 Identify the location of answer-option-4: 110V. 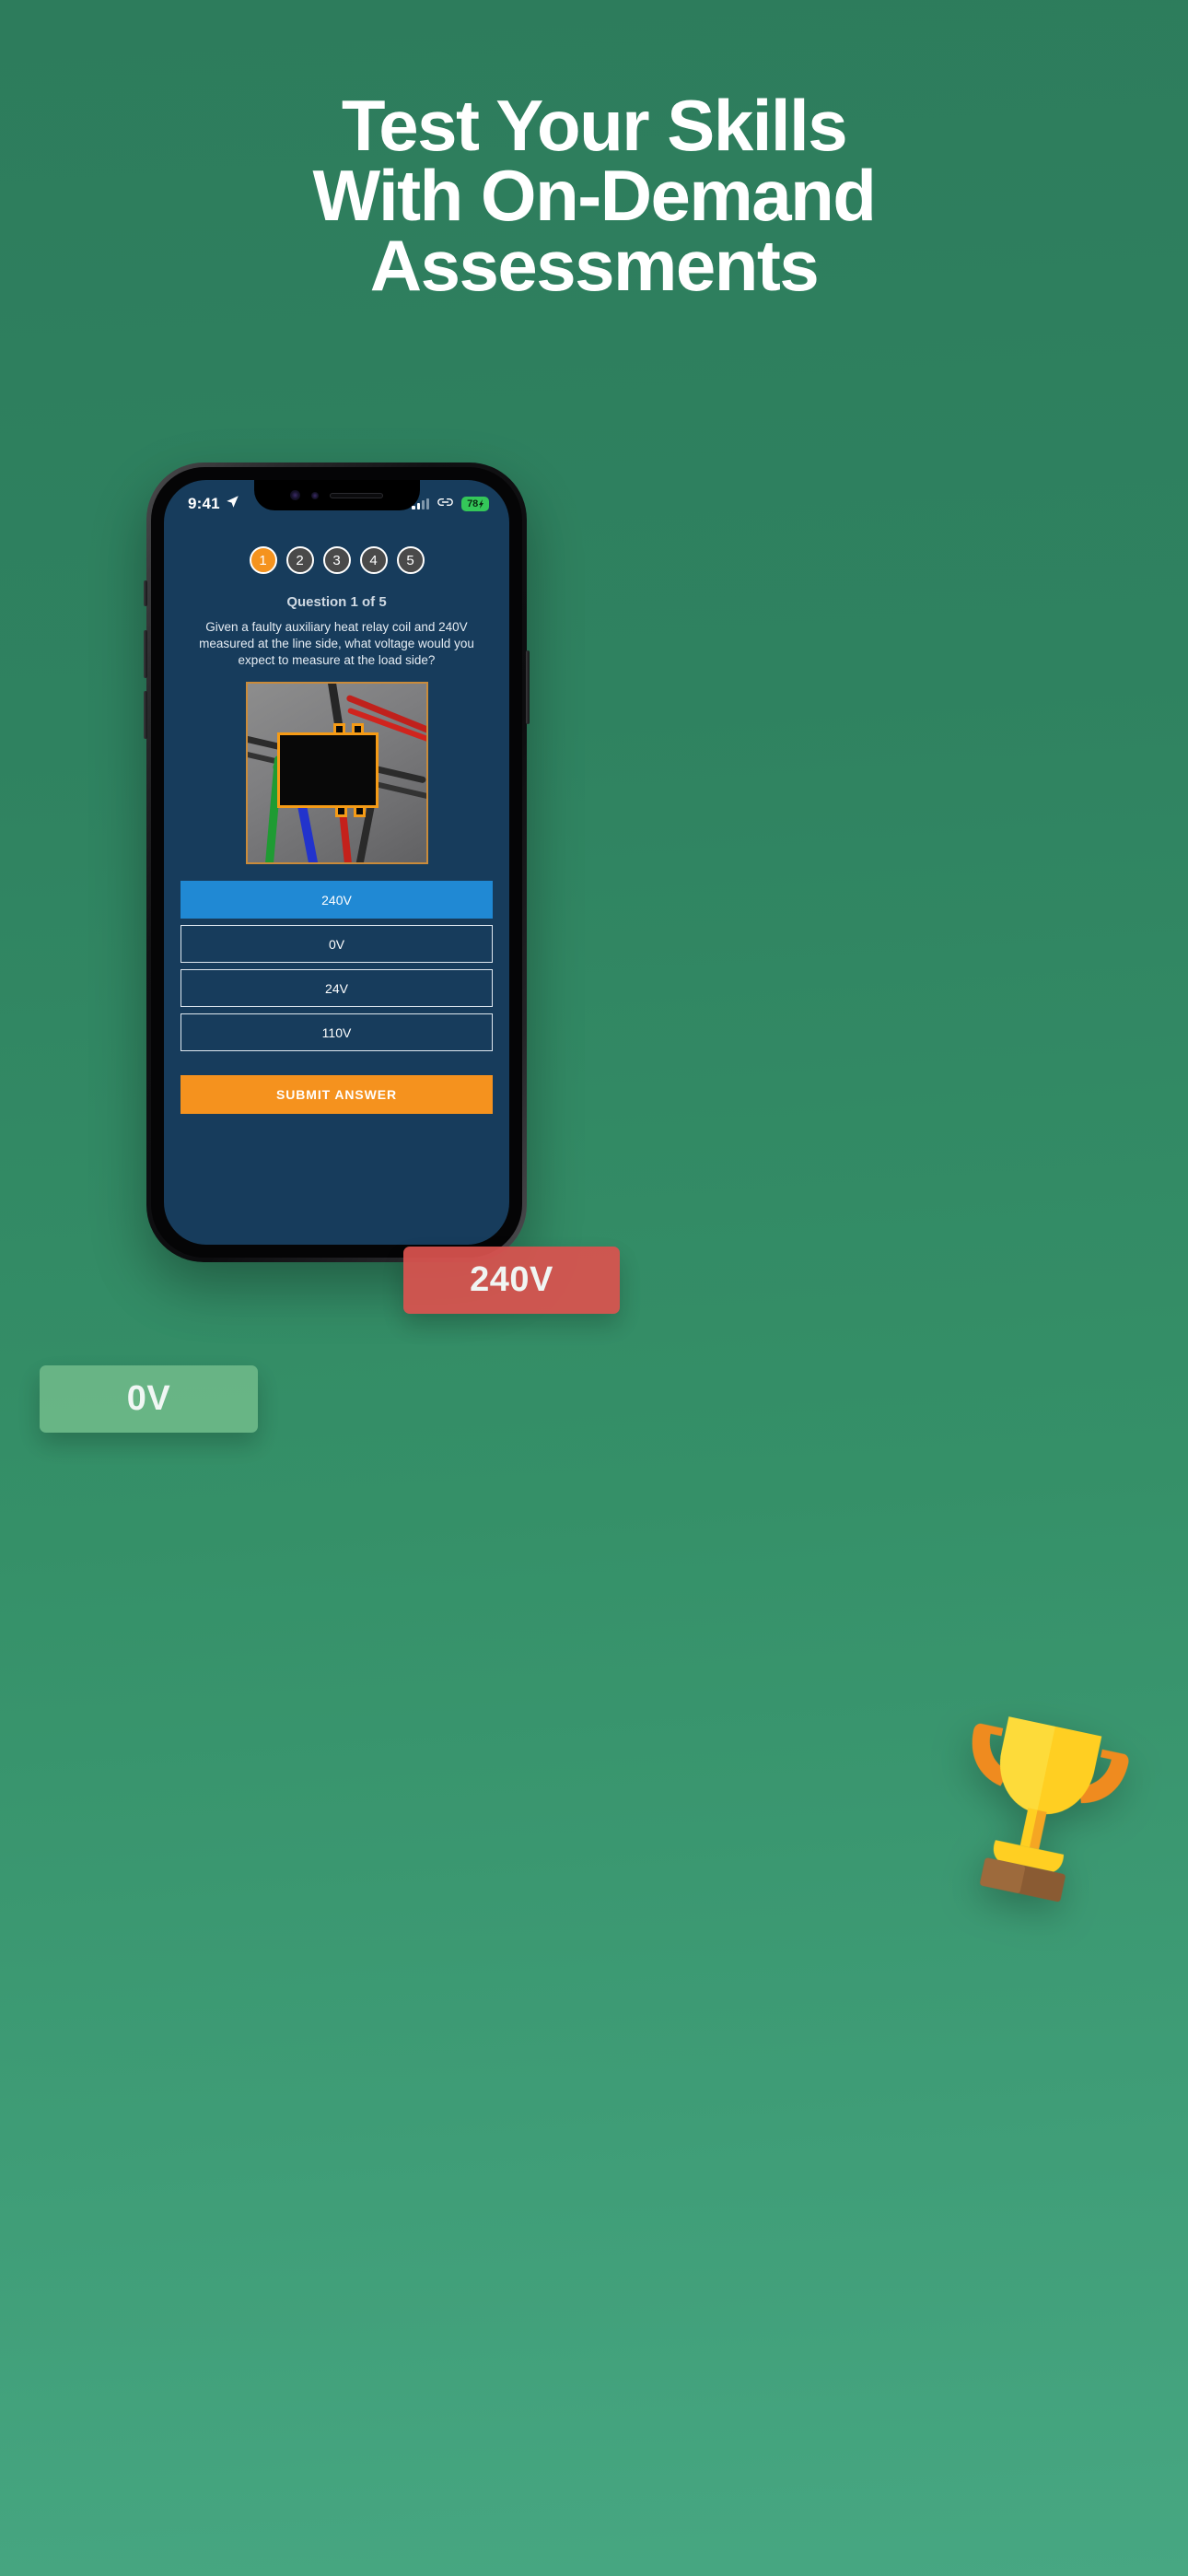
(337, 1032).